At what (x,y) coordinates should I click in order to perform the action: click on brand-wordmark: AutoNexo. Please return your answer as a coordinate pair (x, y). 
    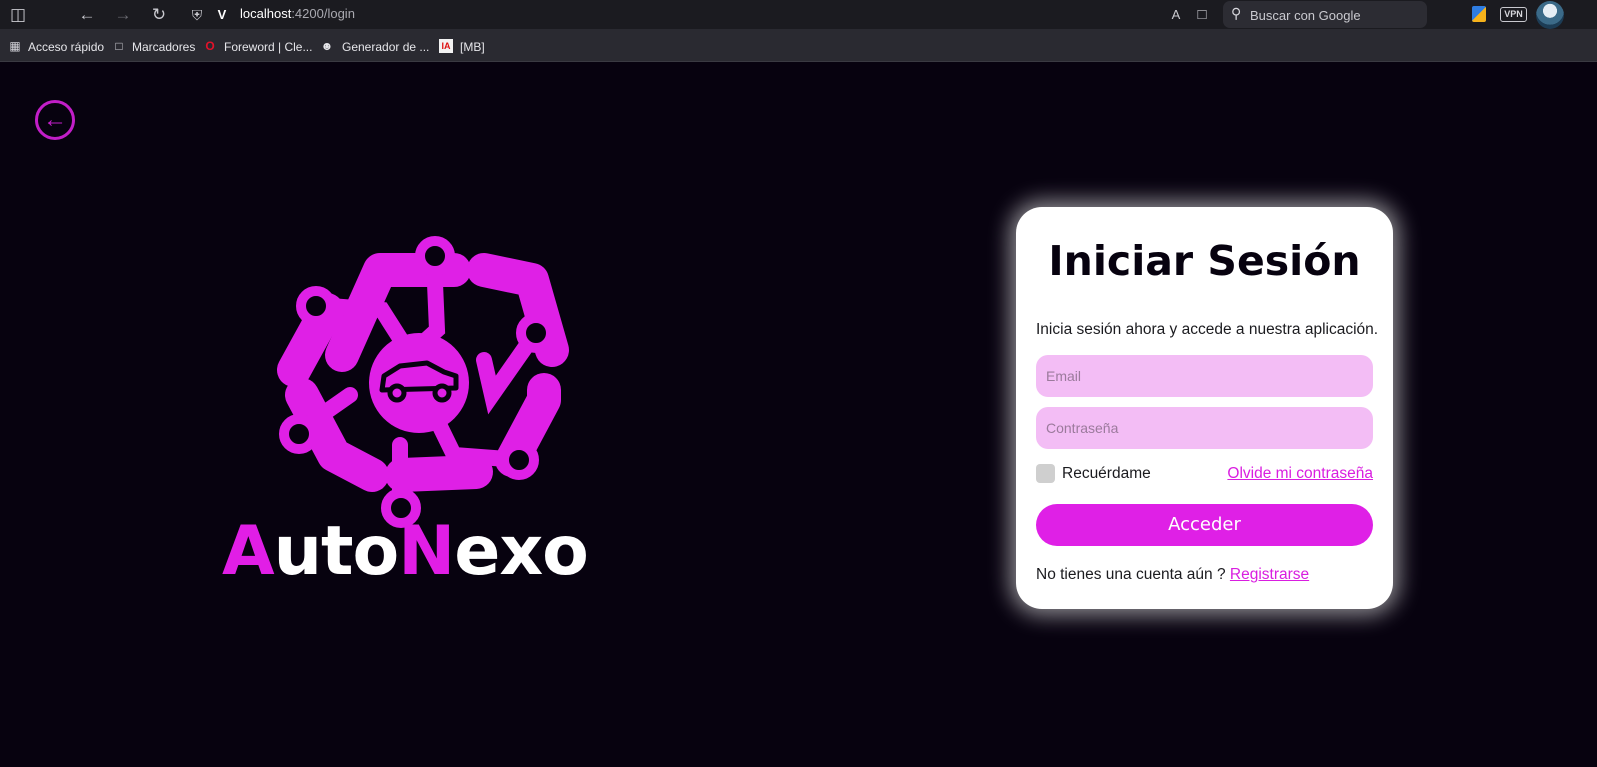
    Looking at the image, I should click on (405, 551).